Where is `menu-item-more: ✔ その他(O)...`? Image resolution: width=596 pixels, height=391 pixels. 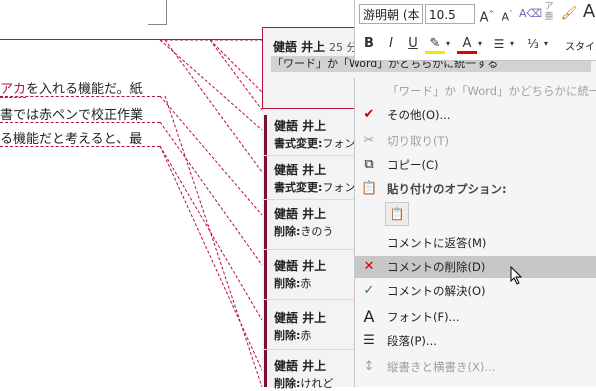
menu-item-more: ✔ その他(O)... is located at coordinates (475, 115).